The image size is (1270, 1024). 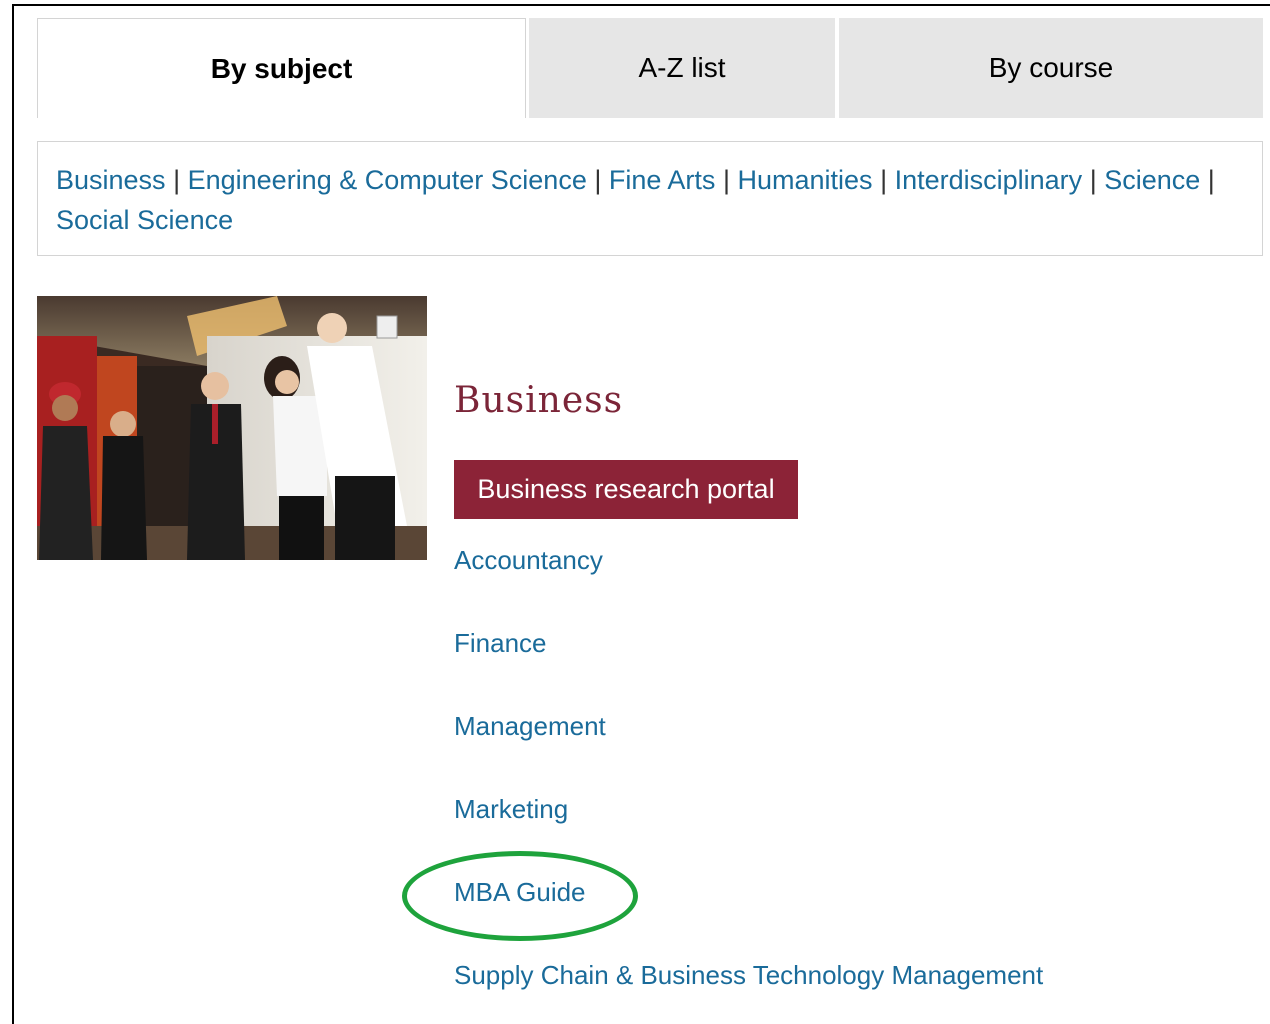 What do you see at coordinates (539, 400) in the screenshot?
I see `section-heading: Business` at bounding box center [539, 400].